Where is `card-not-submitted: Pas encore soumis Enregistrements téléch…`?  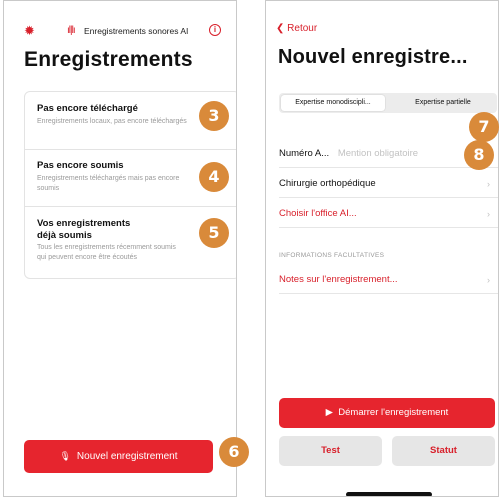
card-not-submitted: Pas encore soumis Enregistrements téléch… is located at coordinates (130, 178).